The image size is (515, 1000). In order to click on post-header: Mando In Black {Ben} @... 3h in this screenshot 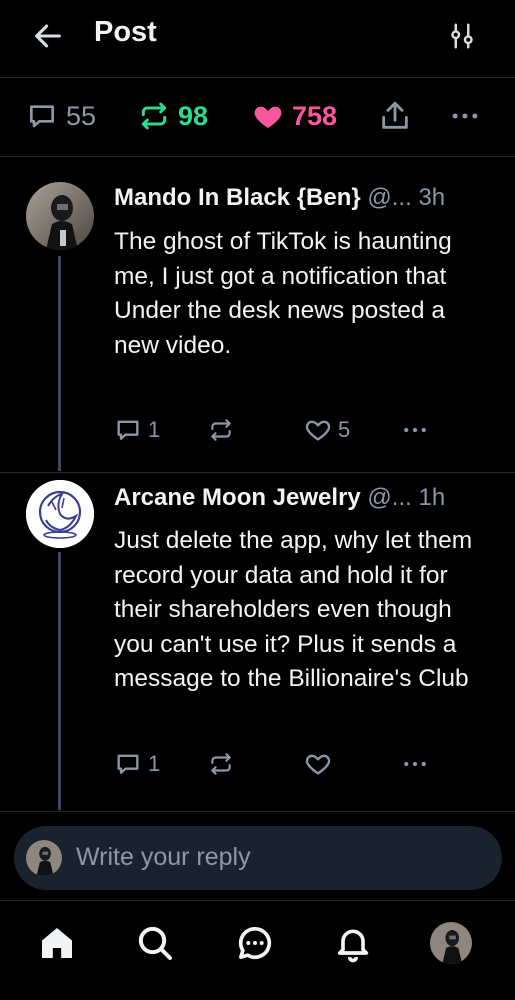, I will do `click(304, 198)`.